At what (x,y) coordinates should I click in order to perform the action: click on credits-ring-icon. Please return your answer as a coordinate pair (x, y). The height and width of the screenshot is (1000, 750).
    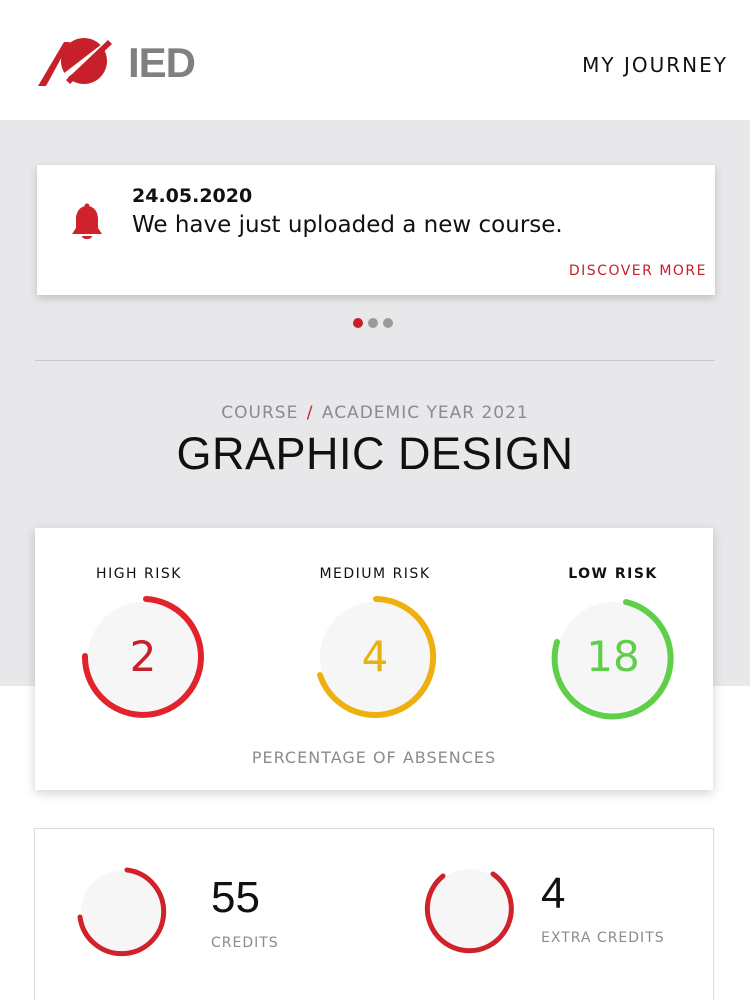
    Looking at the image, I should click on (122, 912).